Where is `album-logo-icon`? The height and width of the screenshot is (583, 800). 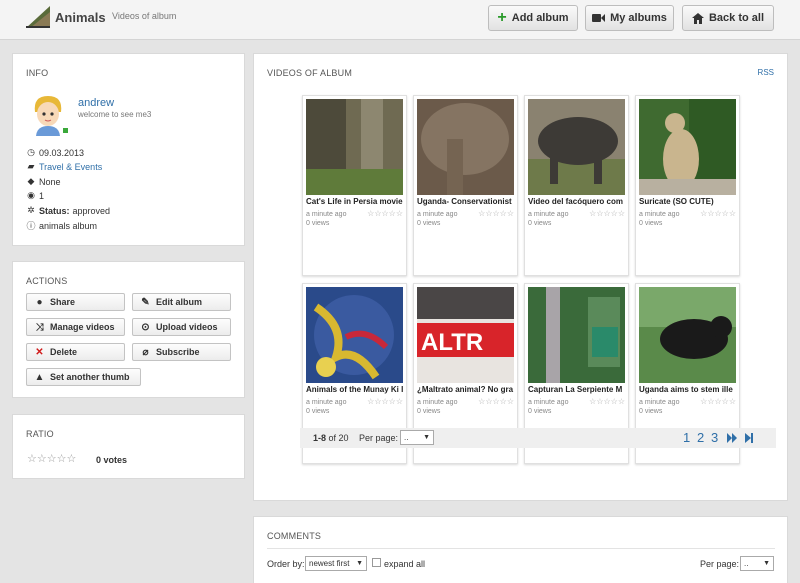
album-logo-icon is located at coordinates (38, 17).